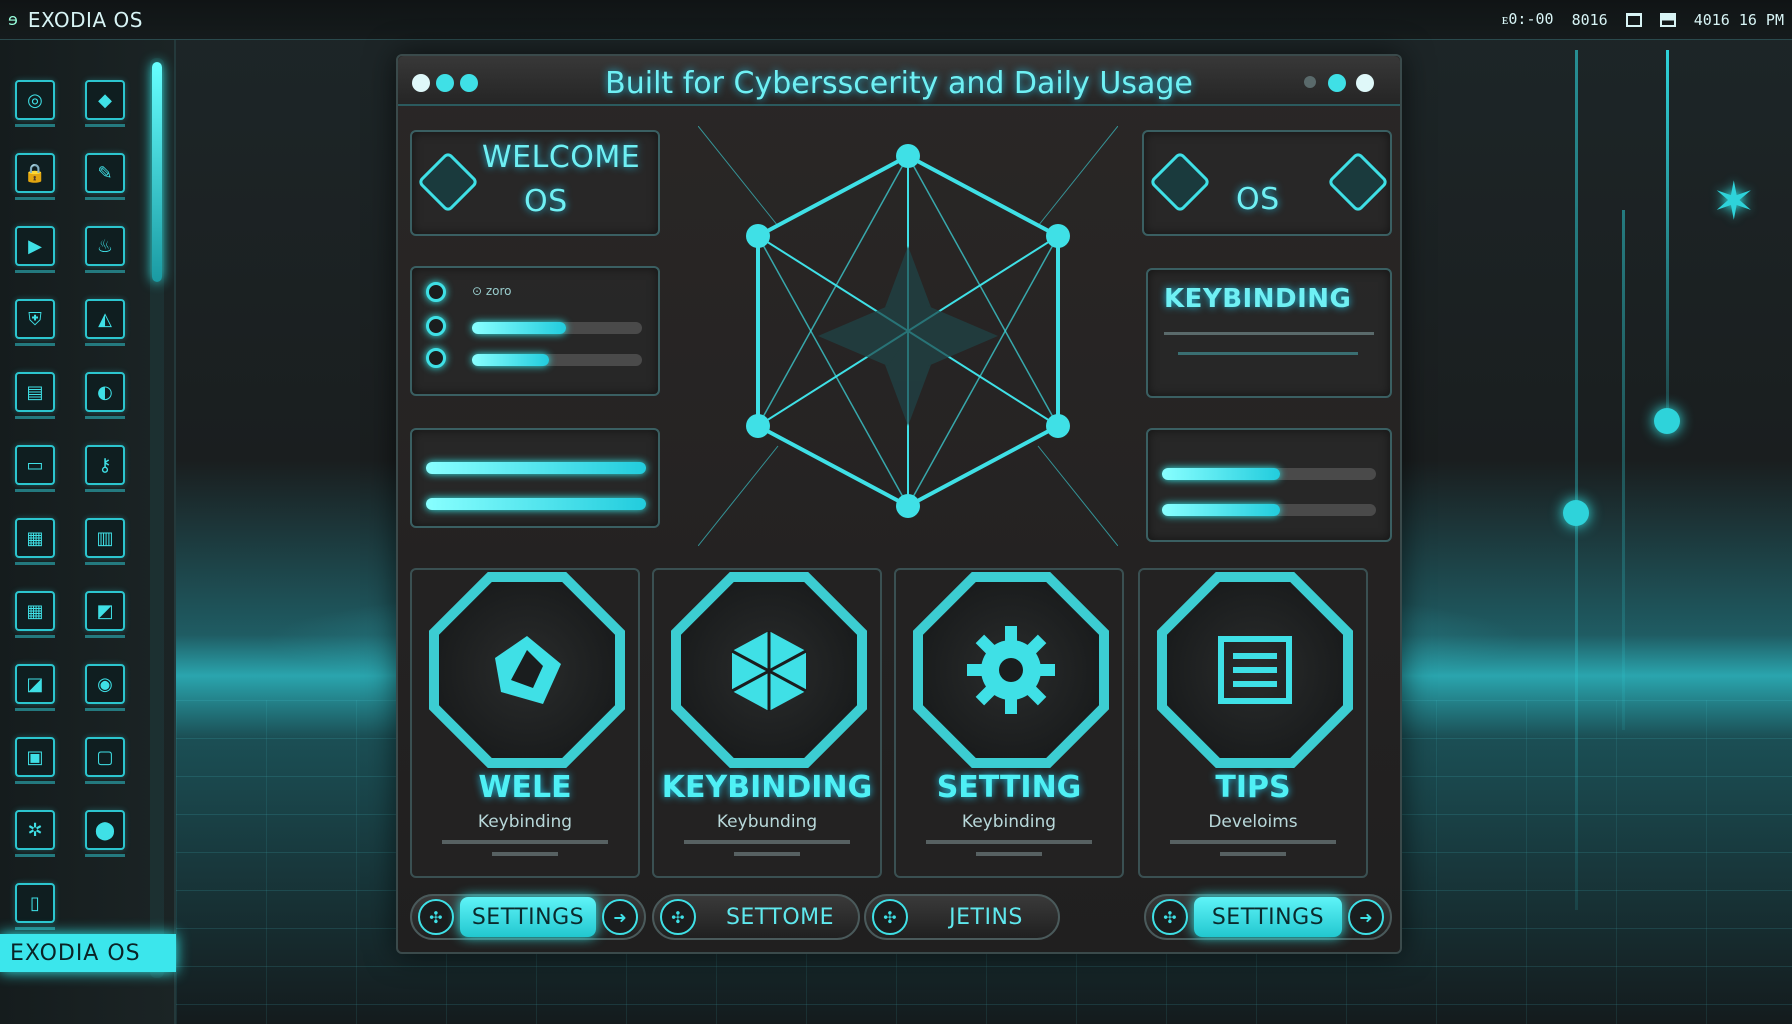 This screenshot has height=1024, width=1792. Describe the element at coordinates (35, 392) in the screenshot. I see `terminal-icon: ▤` at that location.